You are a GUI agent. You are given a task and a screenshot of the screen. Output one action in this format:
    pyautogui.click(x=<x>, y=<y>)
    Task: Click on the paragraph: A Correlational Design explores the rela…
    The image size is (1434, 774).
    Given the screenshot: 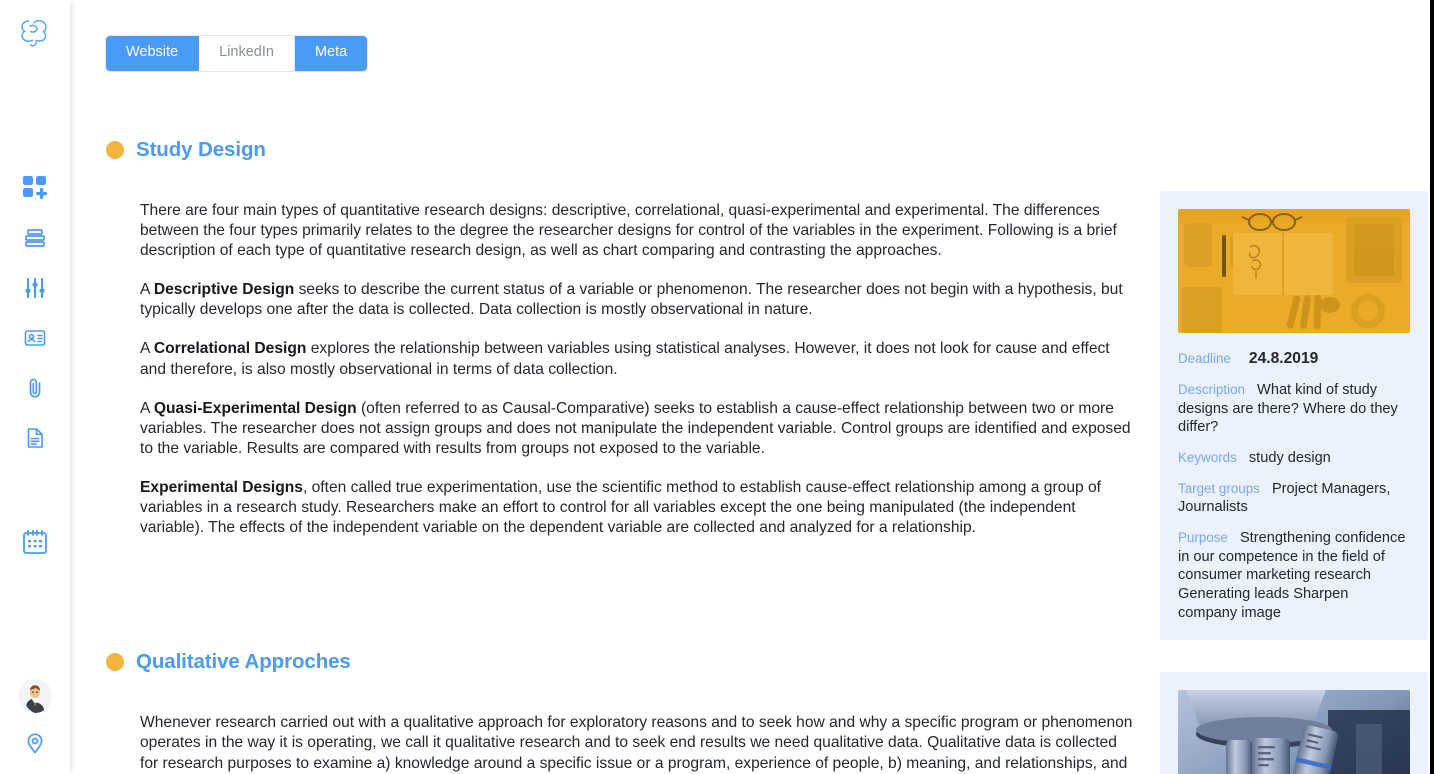 What is the action you would take?
    pyautogui.click(x=625, y=359)
    